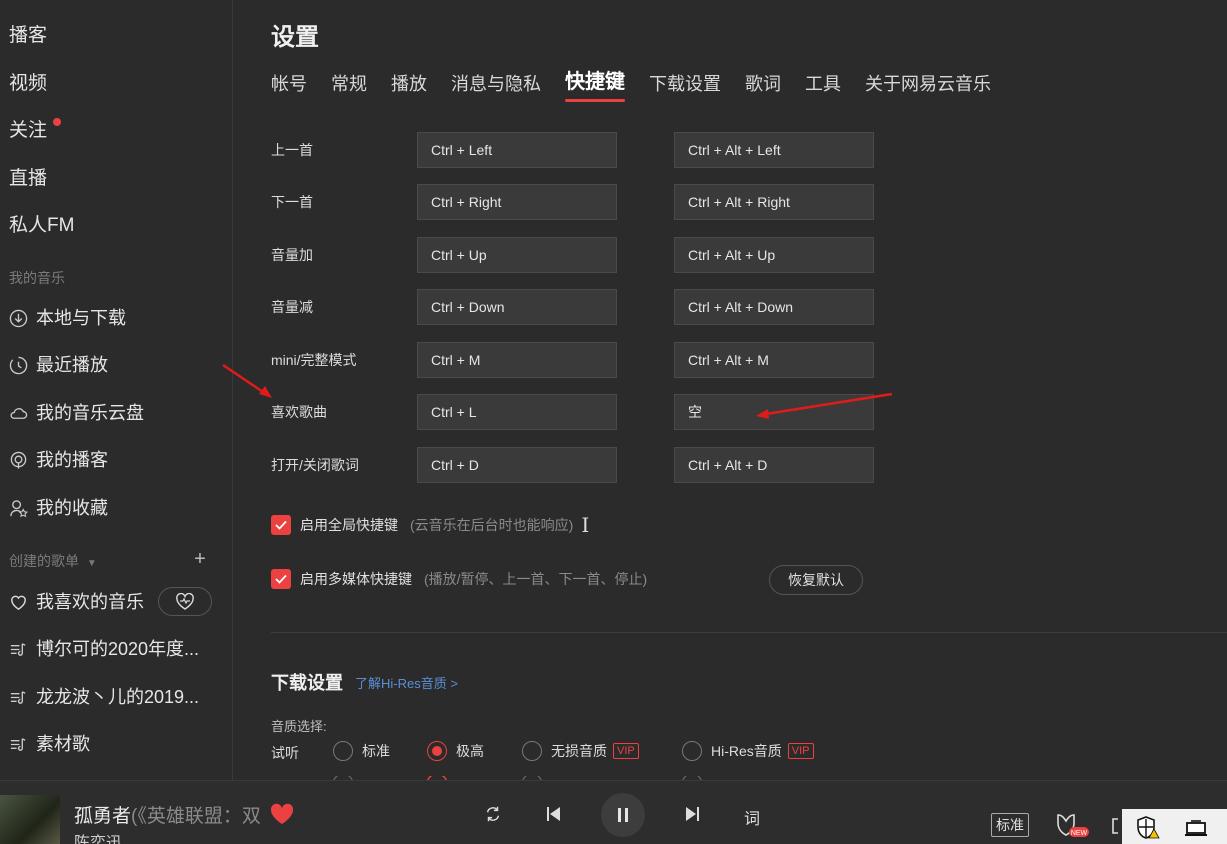 The width and height of the screenshot is (1227, 844). Describe the element at coordinates (289, 84) in the screenshot. I see `tab-account: 帐号` at that location.